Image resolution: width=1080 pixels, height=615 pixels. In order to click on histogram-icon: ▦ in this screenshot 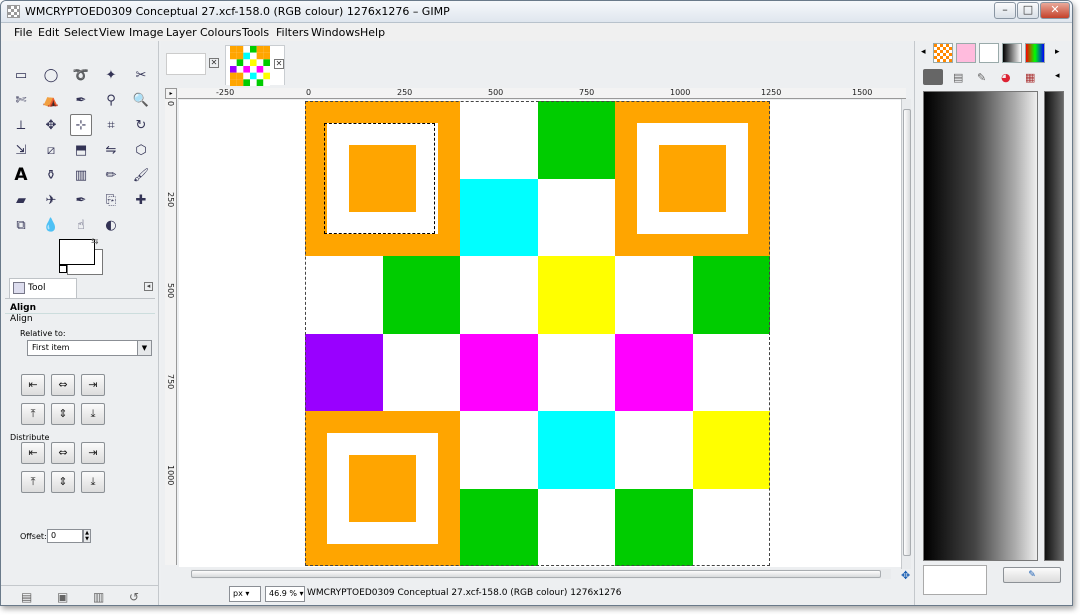, I will do `click(1030, 77)`.